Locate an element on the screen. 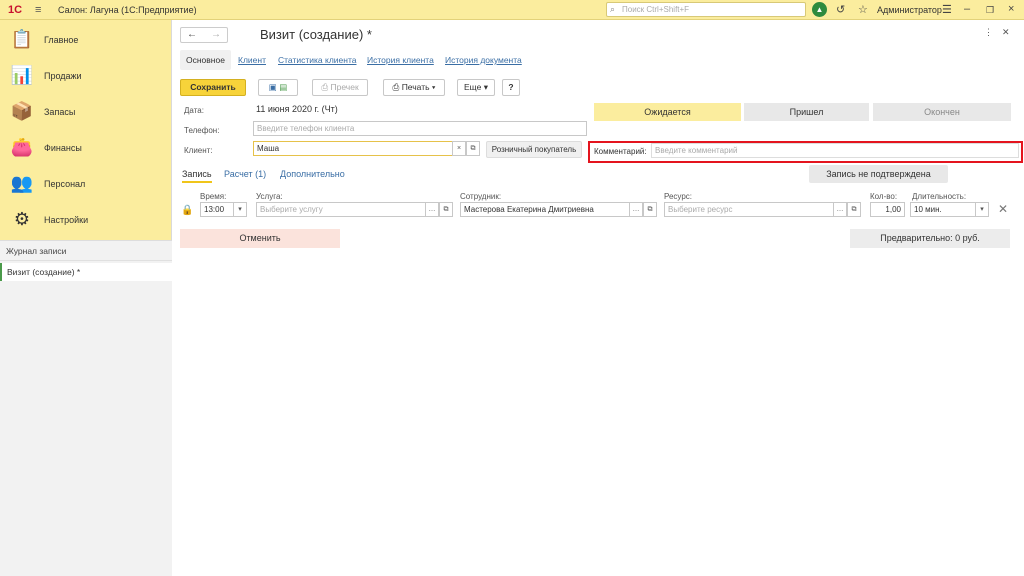 This screenshot has width=1024, height=576. sidebar-item-sales: 📊 Продажи is located at coordinates (86, 76).